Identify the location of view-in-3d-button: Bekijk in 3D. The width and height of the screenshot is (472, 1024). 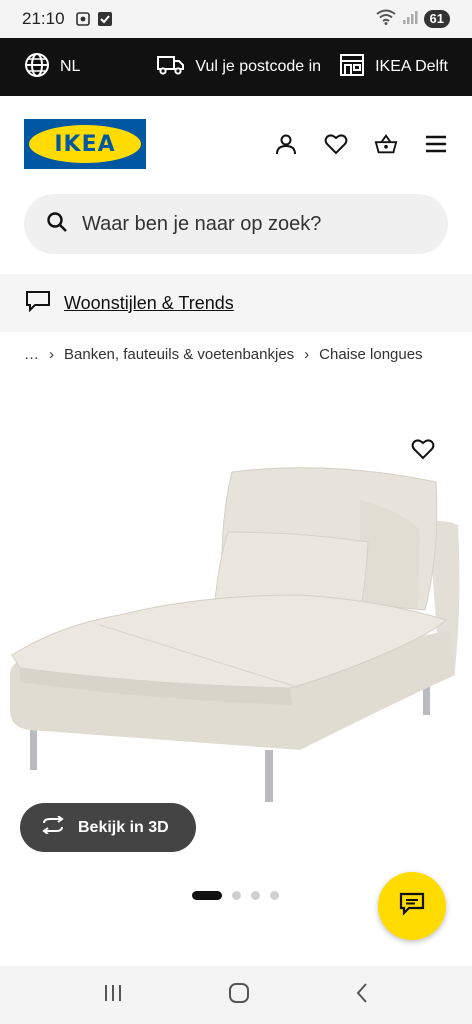
(108, 827).